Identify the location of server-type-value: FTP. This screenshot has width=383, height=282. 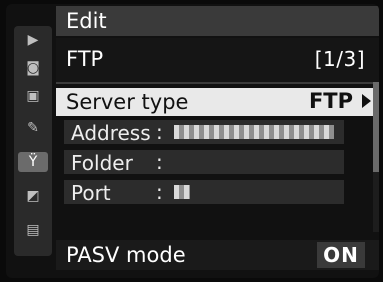
(330, 101).